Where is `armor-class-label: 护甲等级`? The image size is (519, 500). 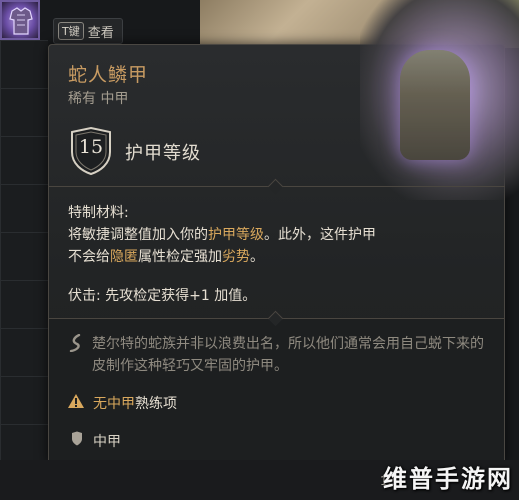
armor-class-label: 护甲等级 is located at coordinates (163, 153).